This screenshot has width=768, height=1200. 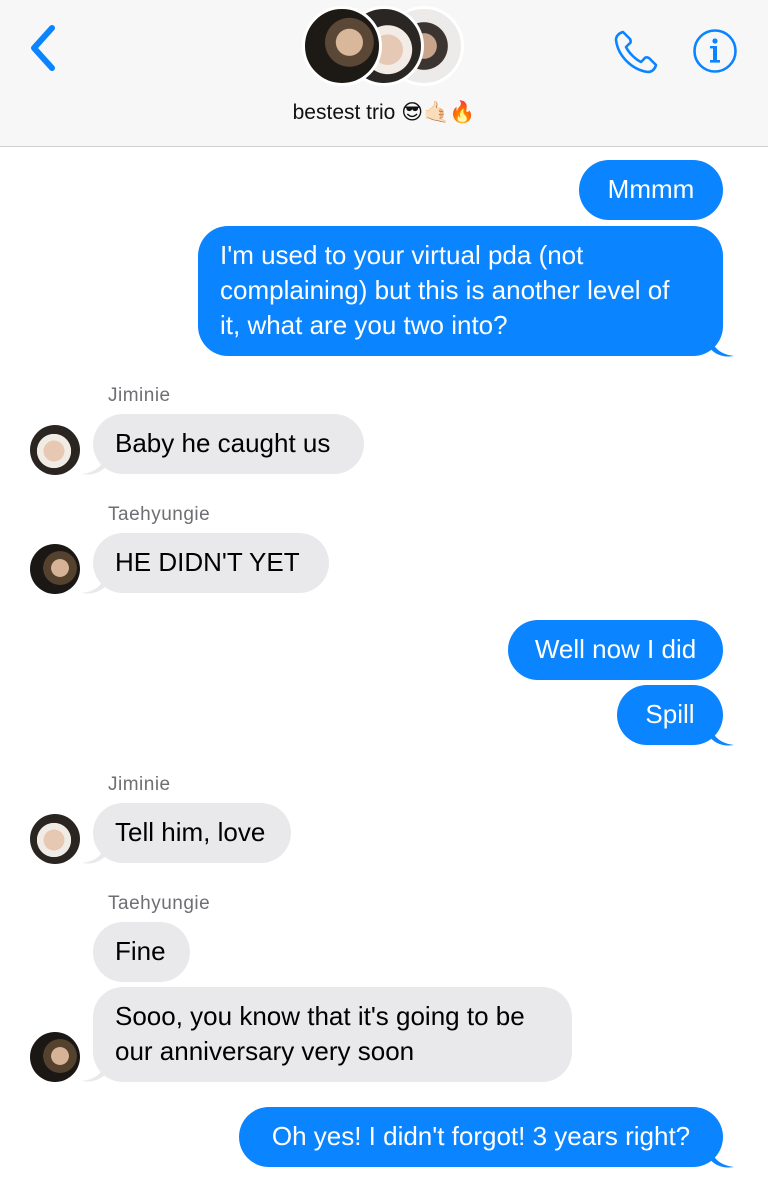 I want to click on outgoing-message: Mmmm, so click(x=651, y=190).